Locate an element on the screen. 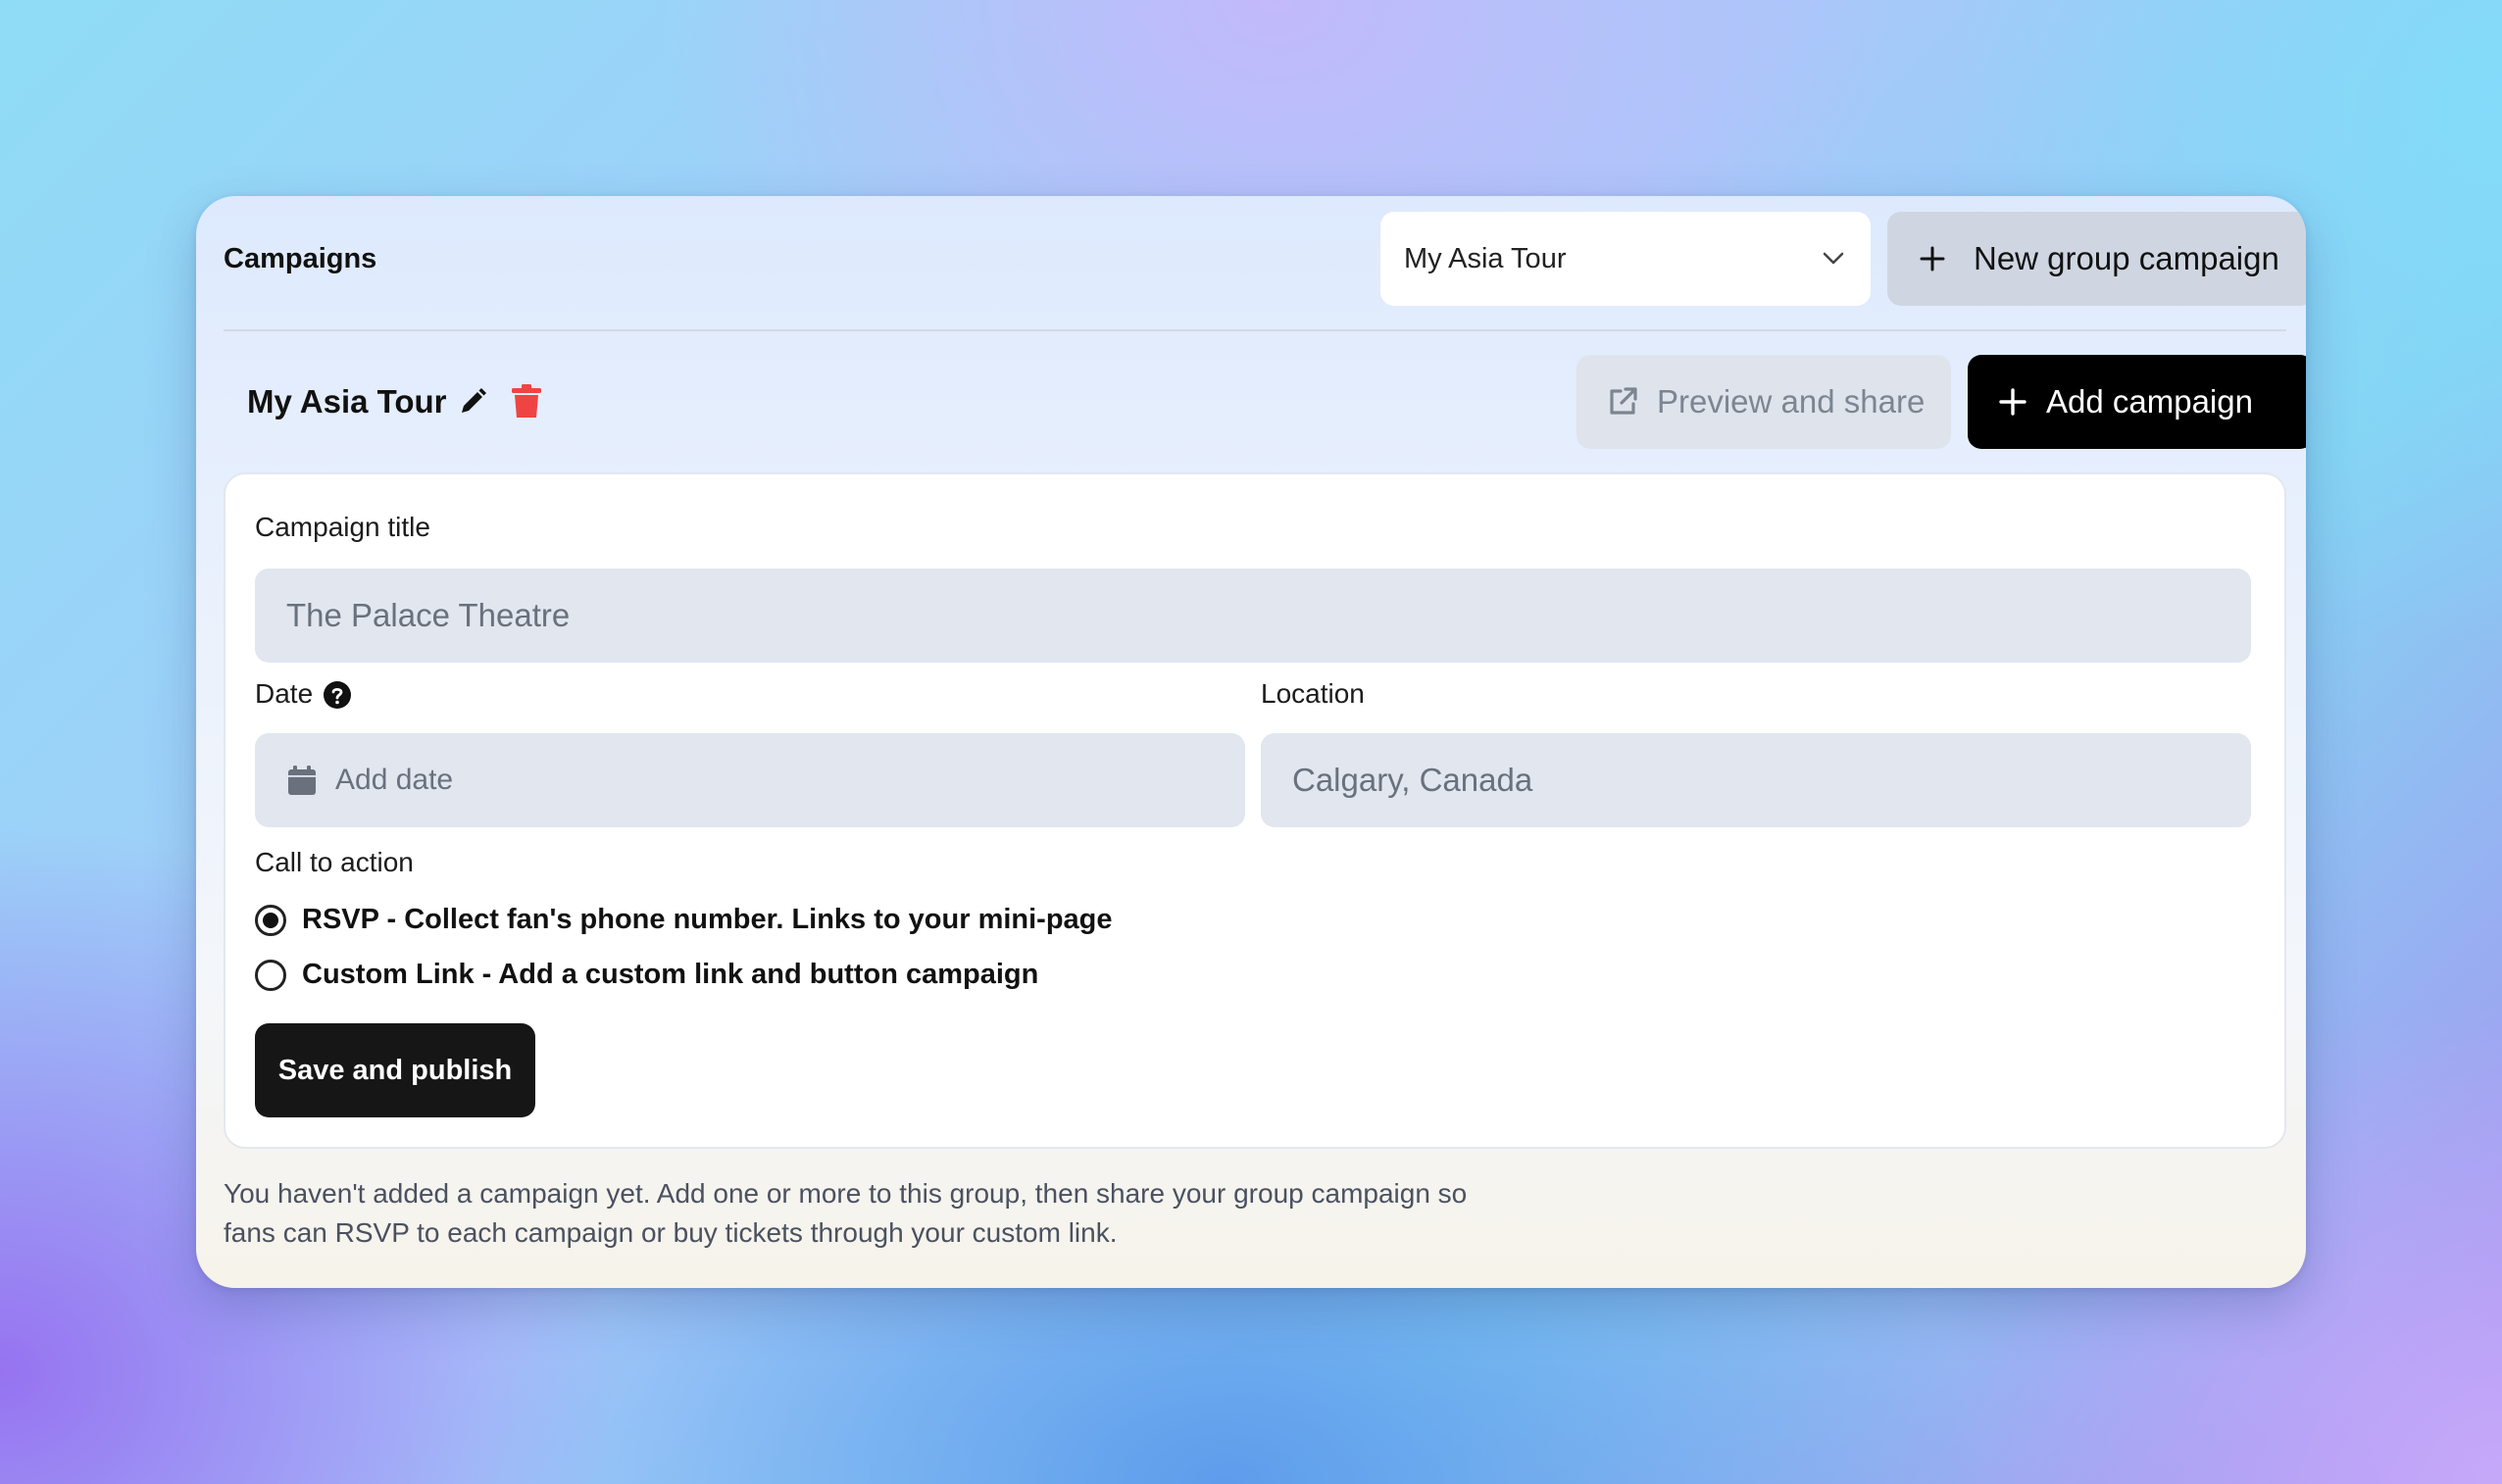 Image resolution: width=2502 pixels, height=1484 pixels. save-and-publish-button: Save and publish is located at coordinates (395, 1070).